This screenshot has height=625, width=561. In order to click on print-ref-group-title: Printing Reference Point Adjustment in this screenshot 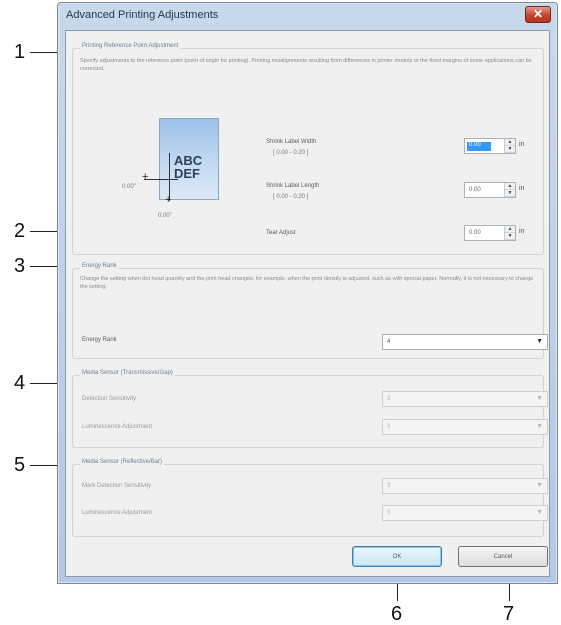, I will do `click(130, 46)`.